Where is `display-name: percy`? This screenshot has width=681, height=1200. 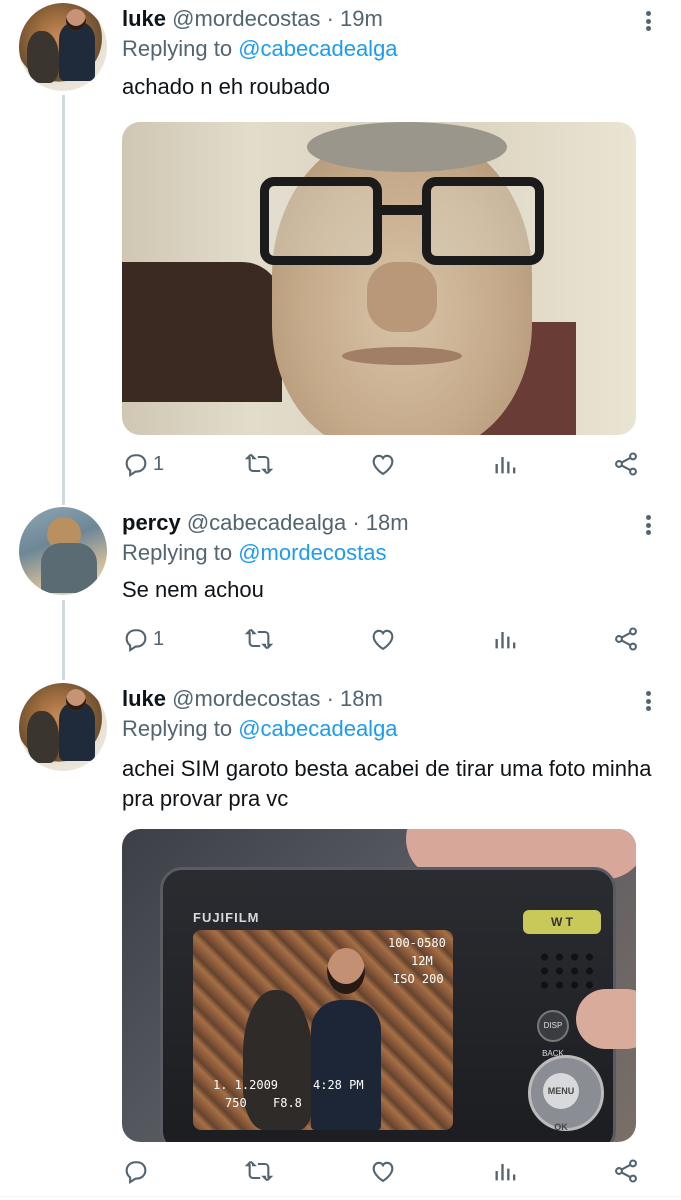
display-name: percy is located at coordinates (151, 522).